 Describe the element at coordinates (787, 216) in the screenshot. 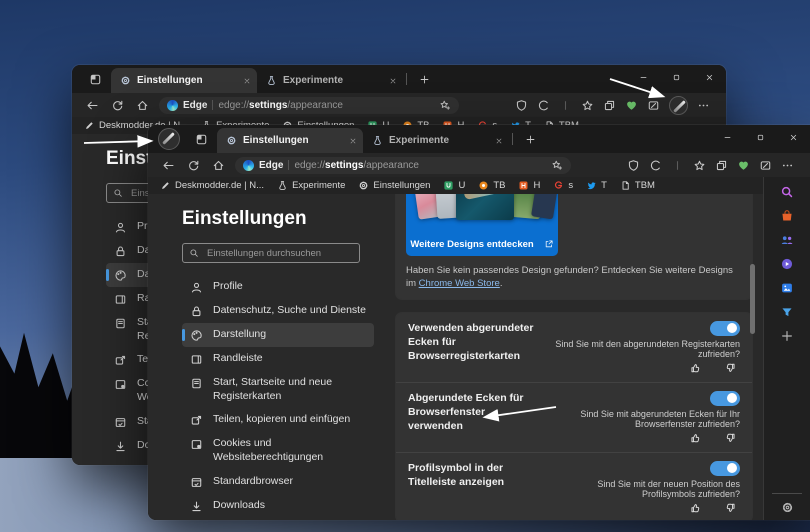

I see `shopping-icon` at that location.